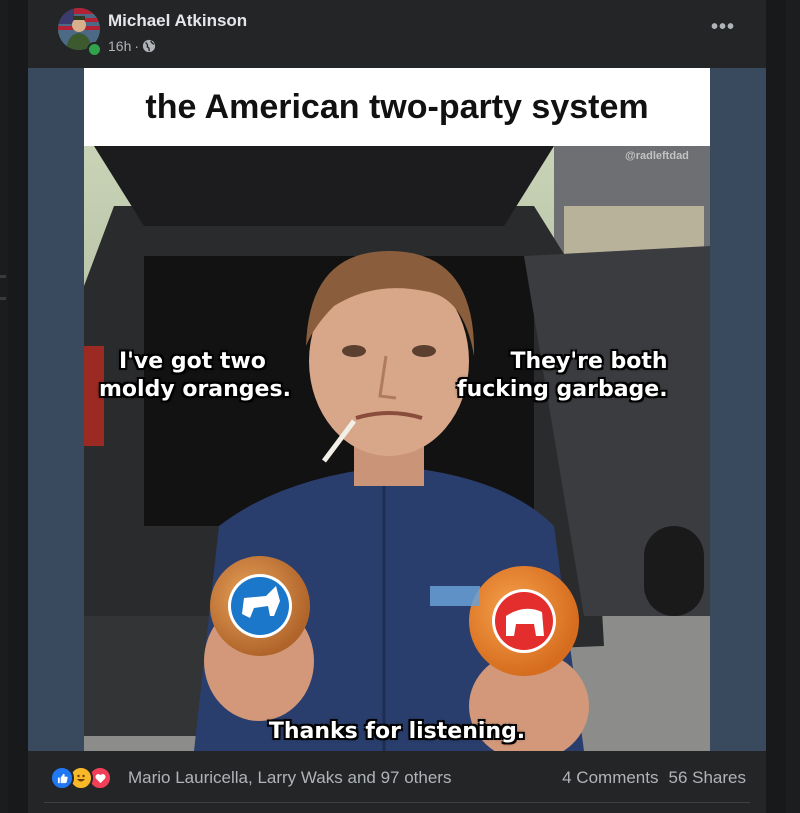 This screenshot has width=800, height=813. What do you see at coordinates (119, 46) in the screenshot?
I see `post-time: 16h` at bounding box center [119, 46].